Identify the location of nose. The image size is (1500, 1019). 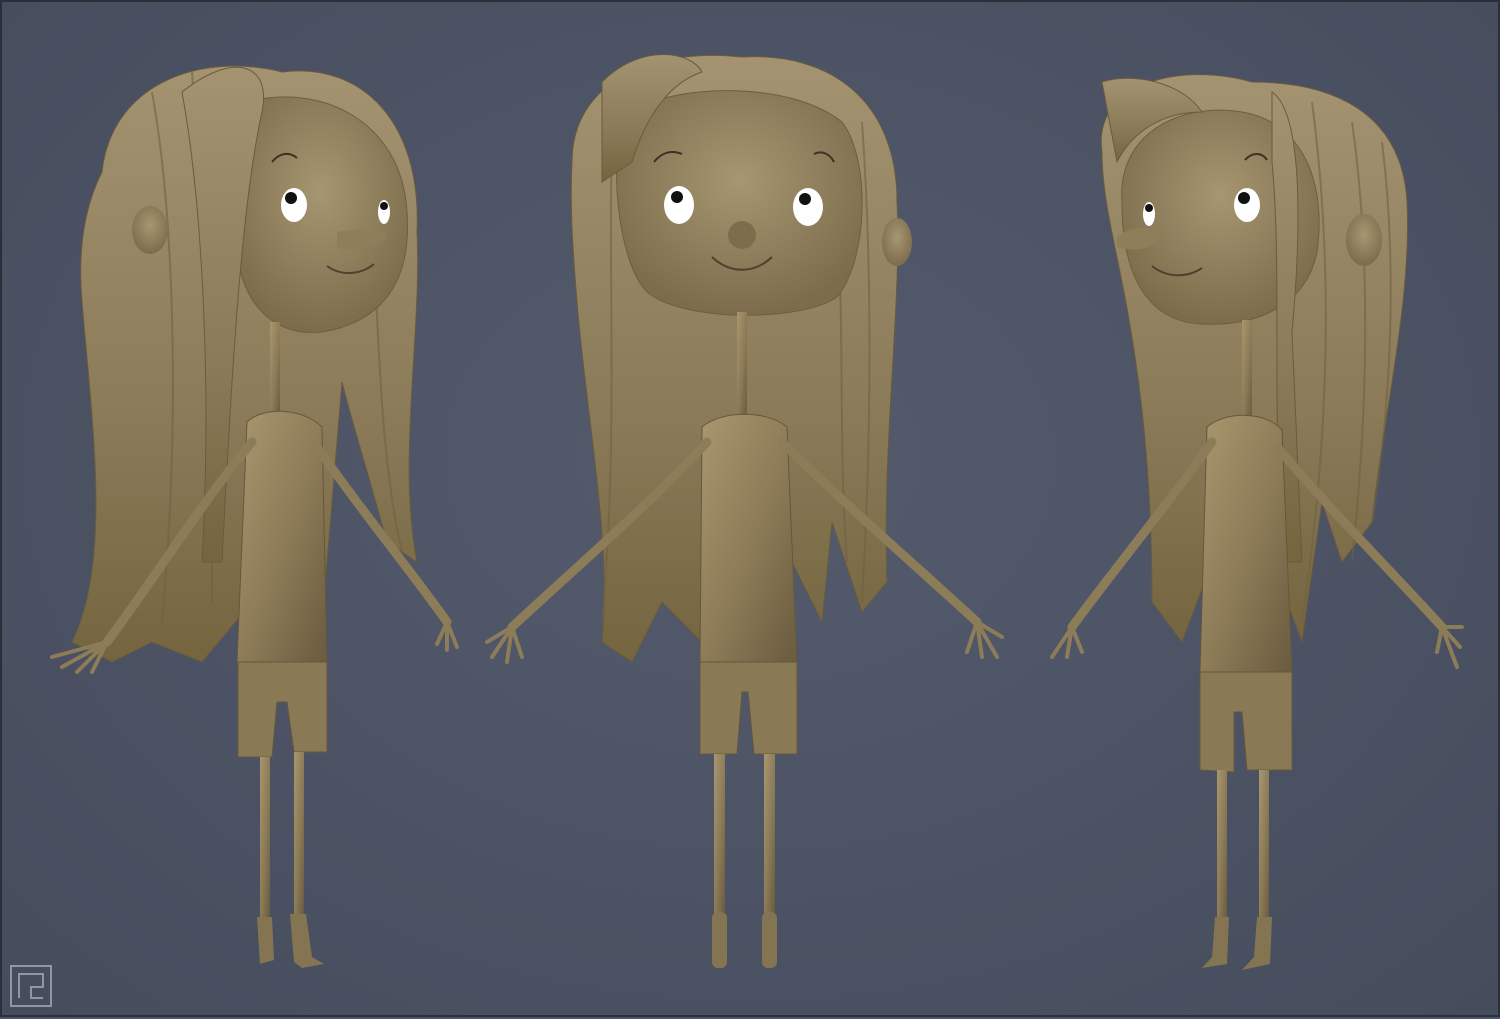
(742, 235).